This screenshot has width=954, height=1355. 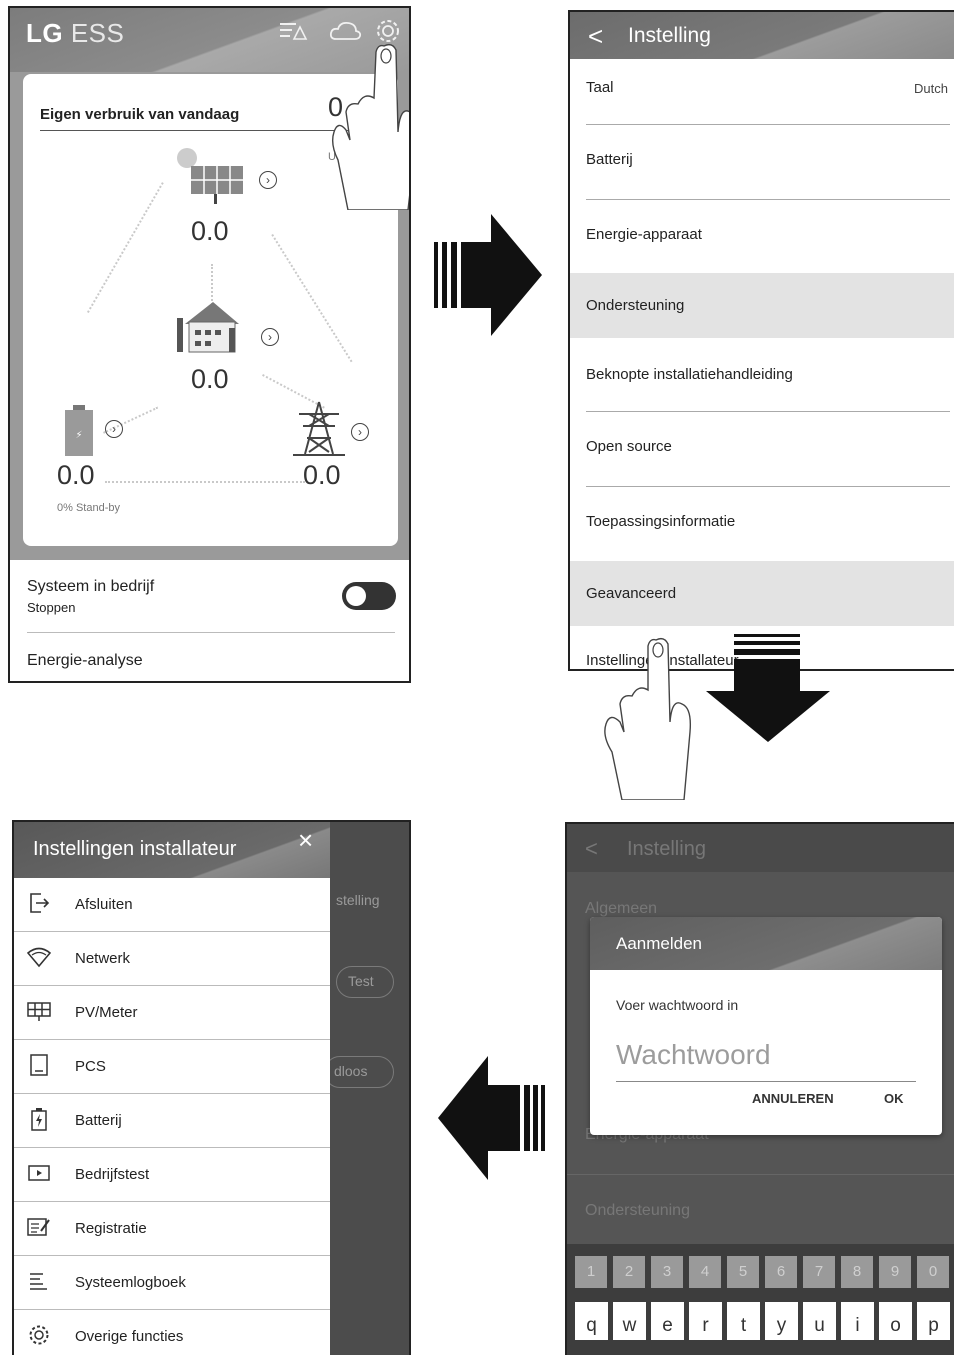 What do you see at coordinates (661, 521) in the screenshot?
I see `row-label: Toepassingsinformatie` at bounding box center [661, 521].